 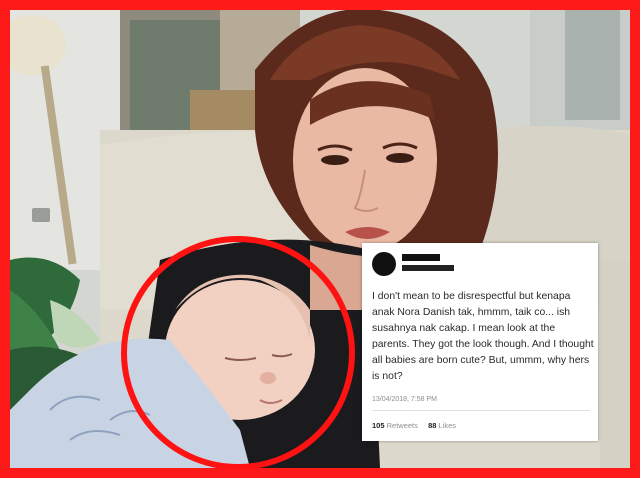 I want to click on redacted-handle, so click(x=428, y=268).